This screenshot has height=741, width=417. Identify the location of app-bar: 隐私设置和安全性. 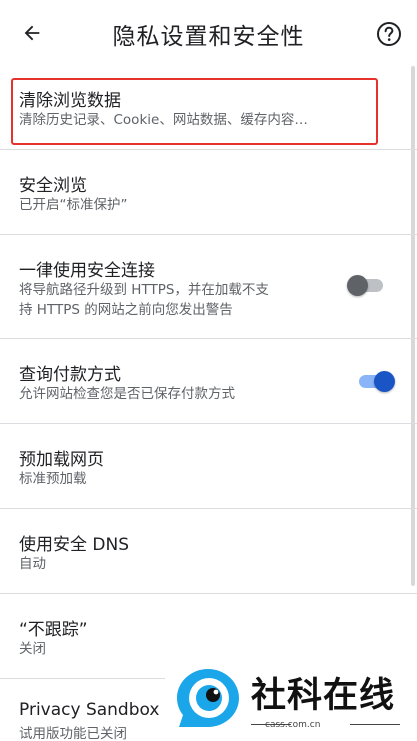
(208, 33).